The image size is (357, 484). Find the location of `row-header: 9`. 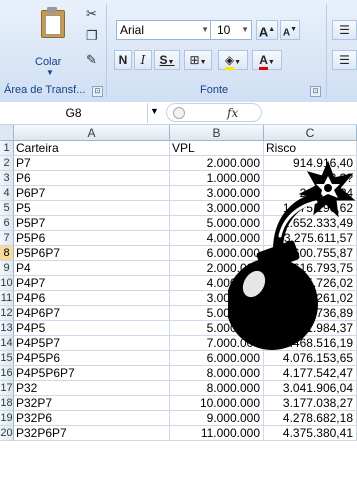

row-header: 9 is located at coordinates (7, 268).